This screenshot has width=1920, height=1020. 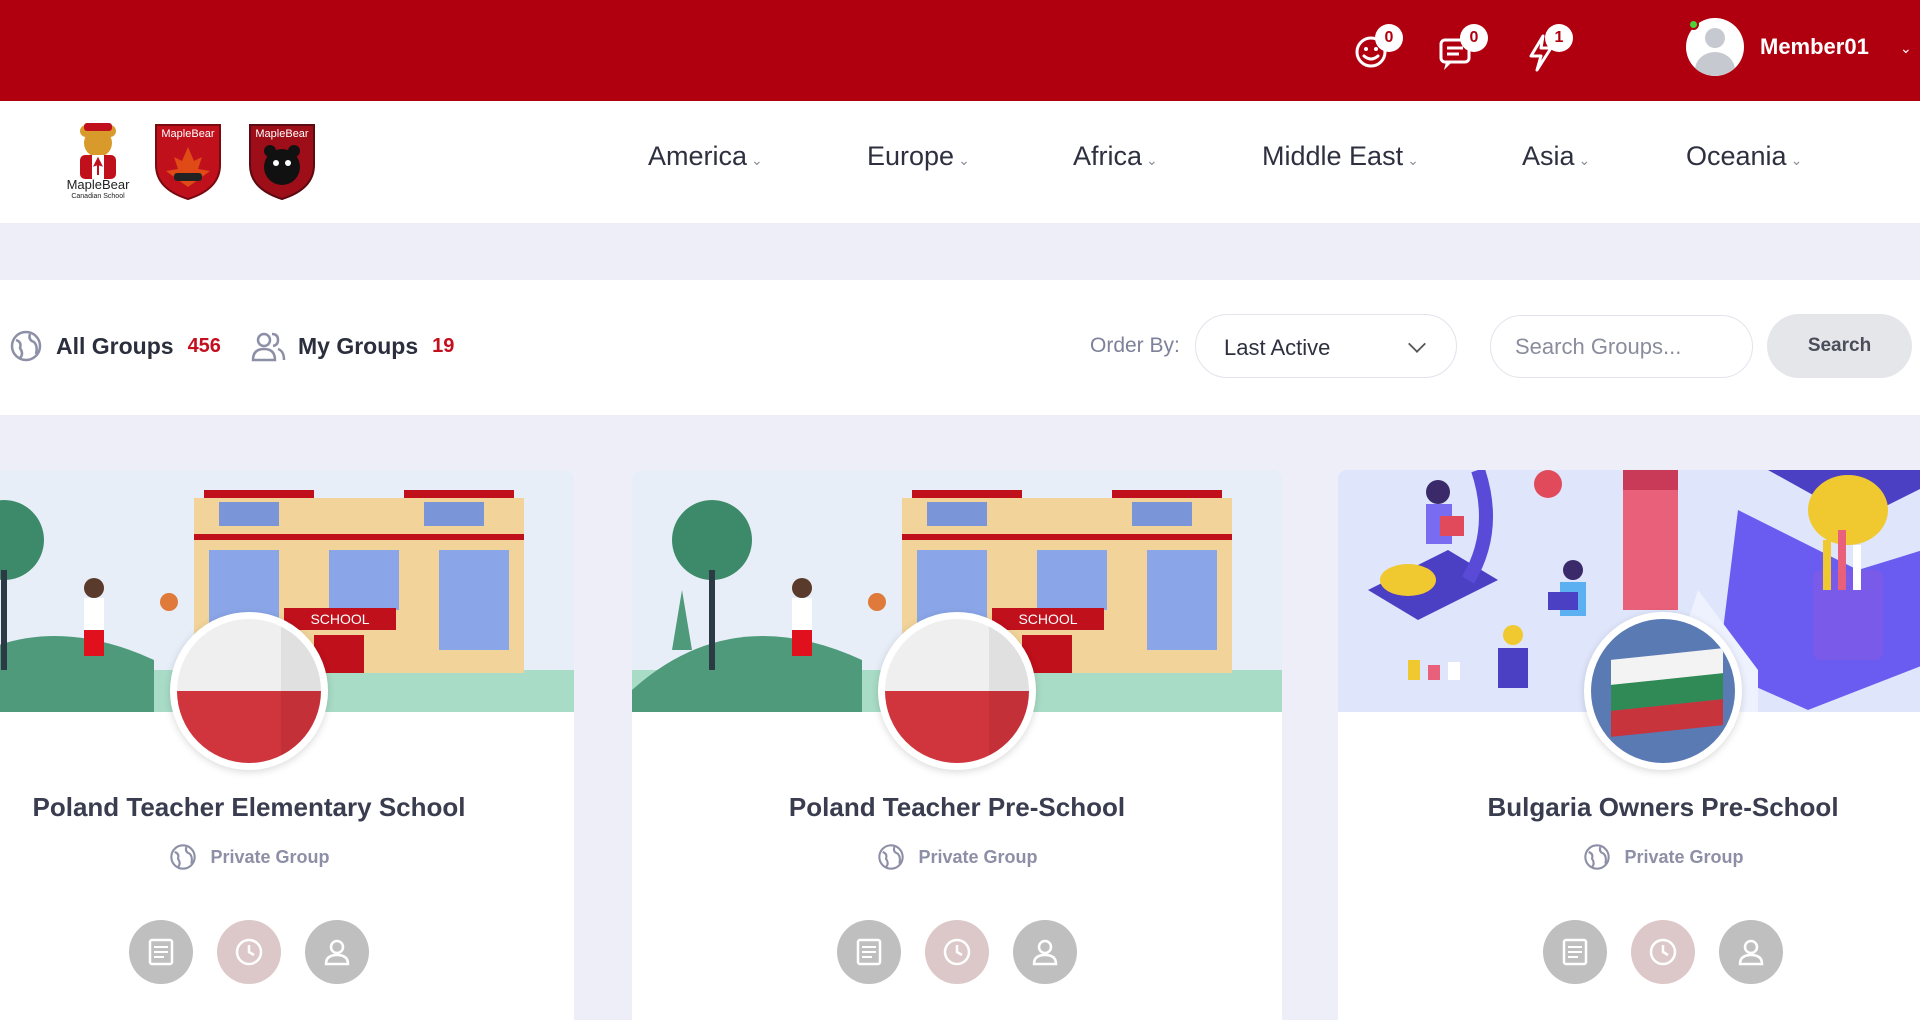 What do you see at coordinates (1417, 344) in the screenshot?
I see `chevron-down-icon` at bounding box center [1417, 344].